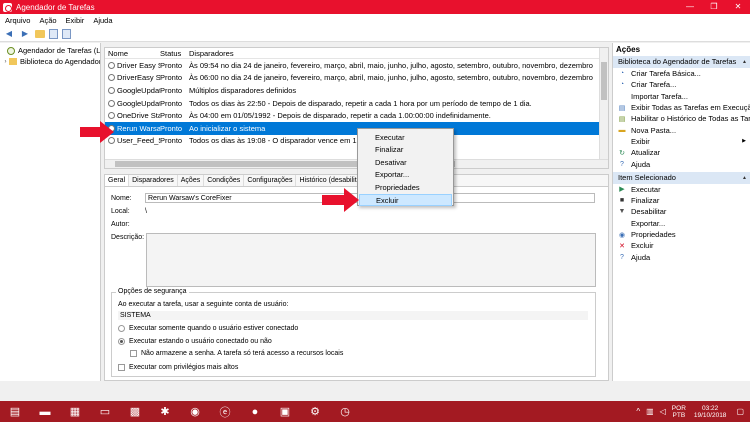  What do you see at coordinates (681, 141) in the screenshot?
I see `action-item: Exibir ▶` at bounding box center [681, 141].